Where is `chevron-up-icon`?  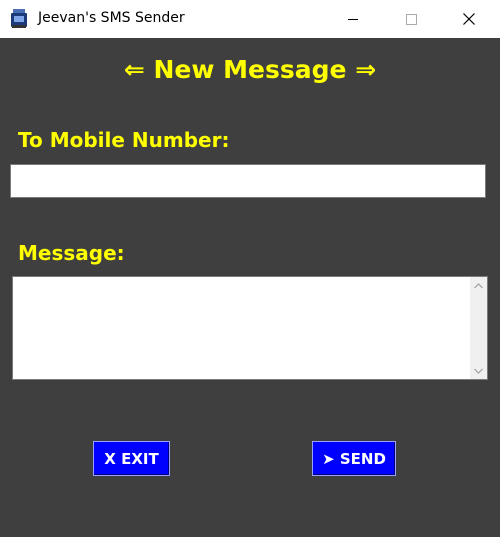 chevron-up-icon is located at coordinates (478, 285).